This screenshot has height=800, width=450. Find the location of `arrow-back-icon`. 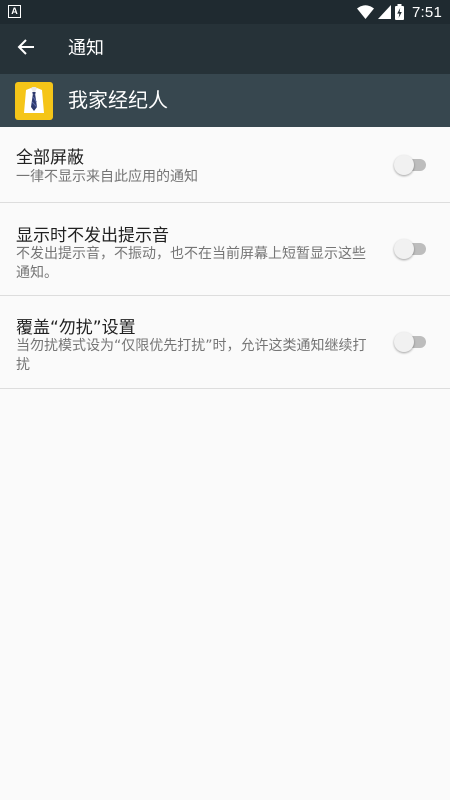

arrow-back-icon is located at coordinates (26, 49).